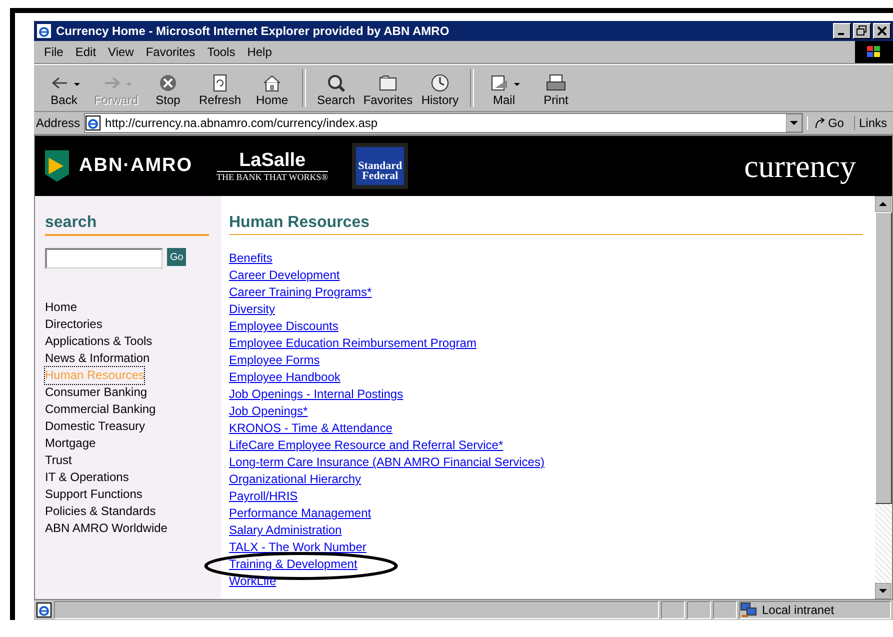 This screenshot has height=637, width=893. I want to click on link: Job Openings*, so click(268, 411).